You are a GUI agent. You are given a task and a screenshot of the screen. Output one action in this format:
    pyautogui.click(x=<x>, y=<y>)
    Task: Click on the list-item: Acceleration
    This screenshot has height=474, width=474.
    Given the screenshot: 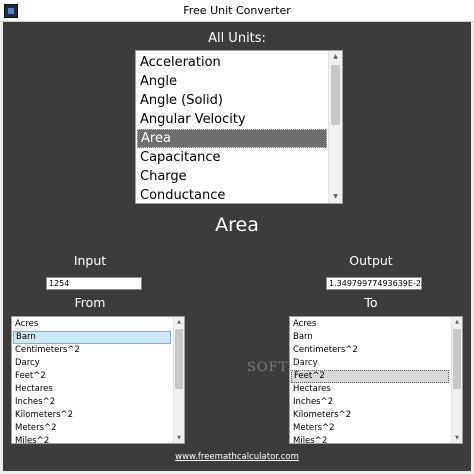 What is the action you would take?
    pyautogui.click(x=232, y=62)
    